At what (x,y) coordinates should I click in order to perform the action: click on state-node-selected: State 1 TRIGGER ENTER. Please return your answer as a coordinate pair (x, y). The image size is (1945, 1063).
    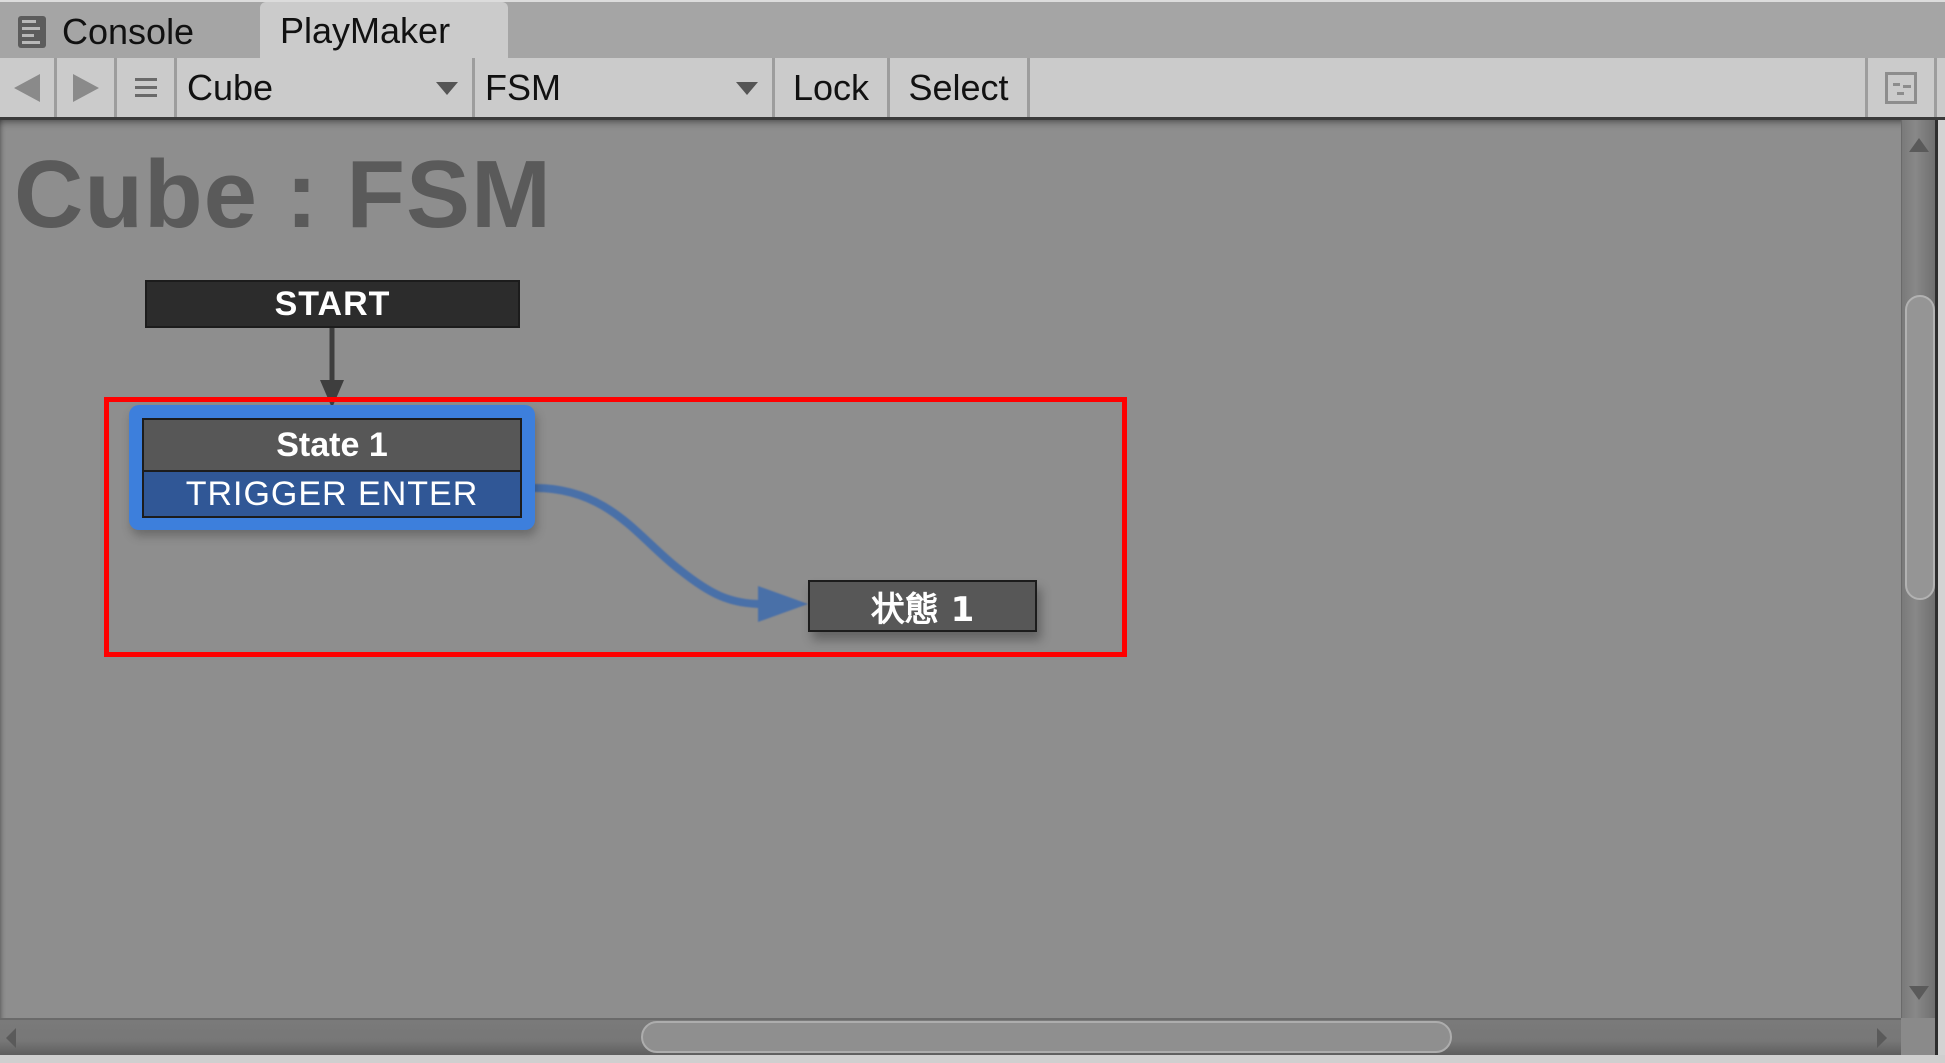
    Looking at the image, I should click on (332, 467).